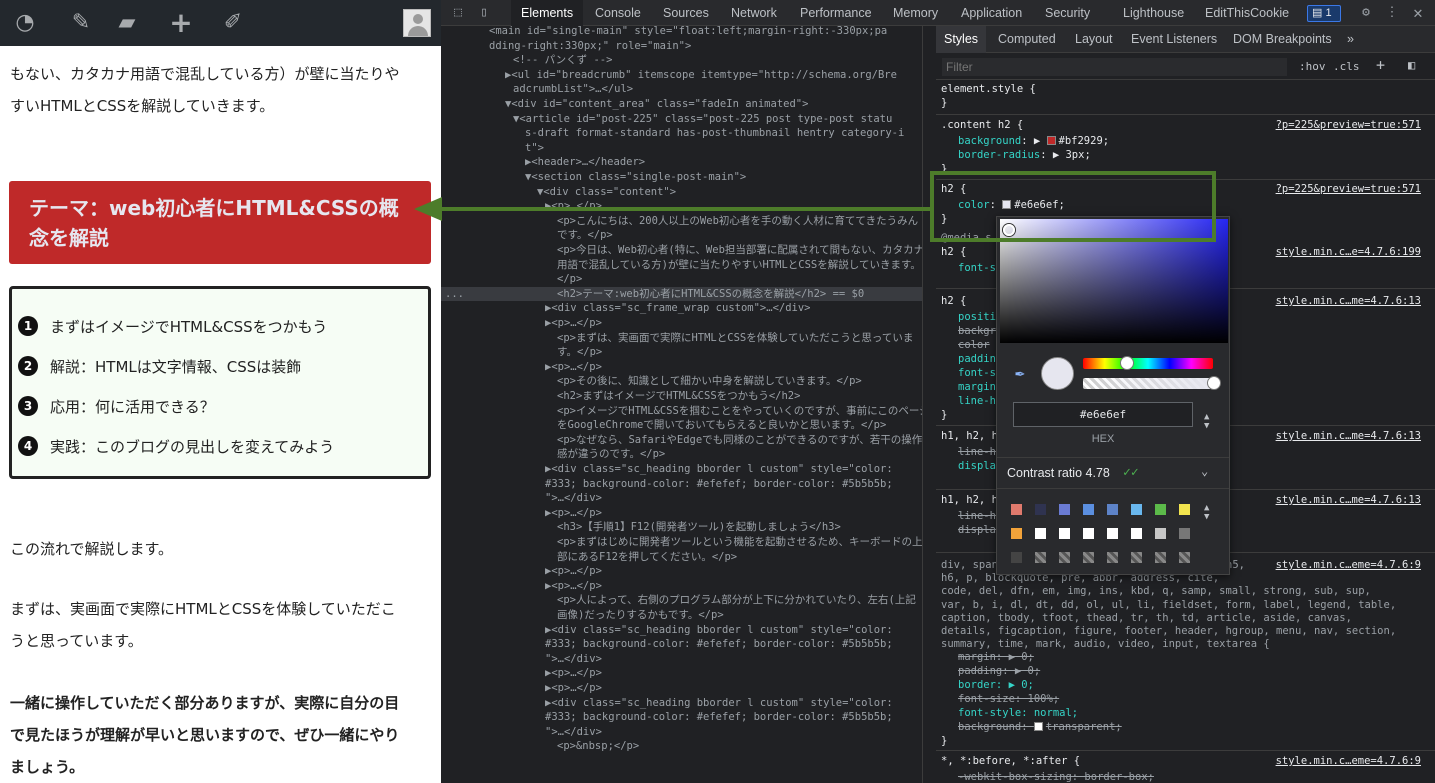 The image size is (1435, 783). What do you see at coordinates (417, 23) in the screenshot?
I see `user-avatar` at bounding box center [417, 23].